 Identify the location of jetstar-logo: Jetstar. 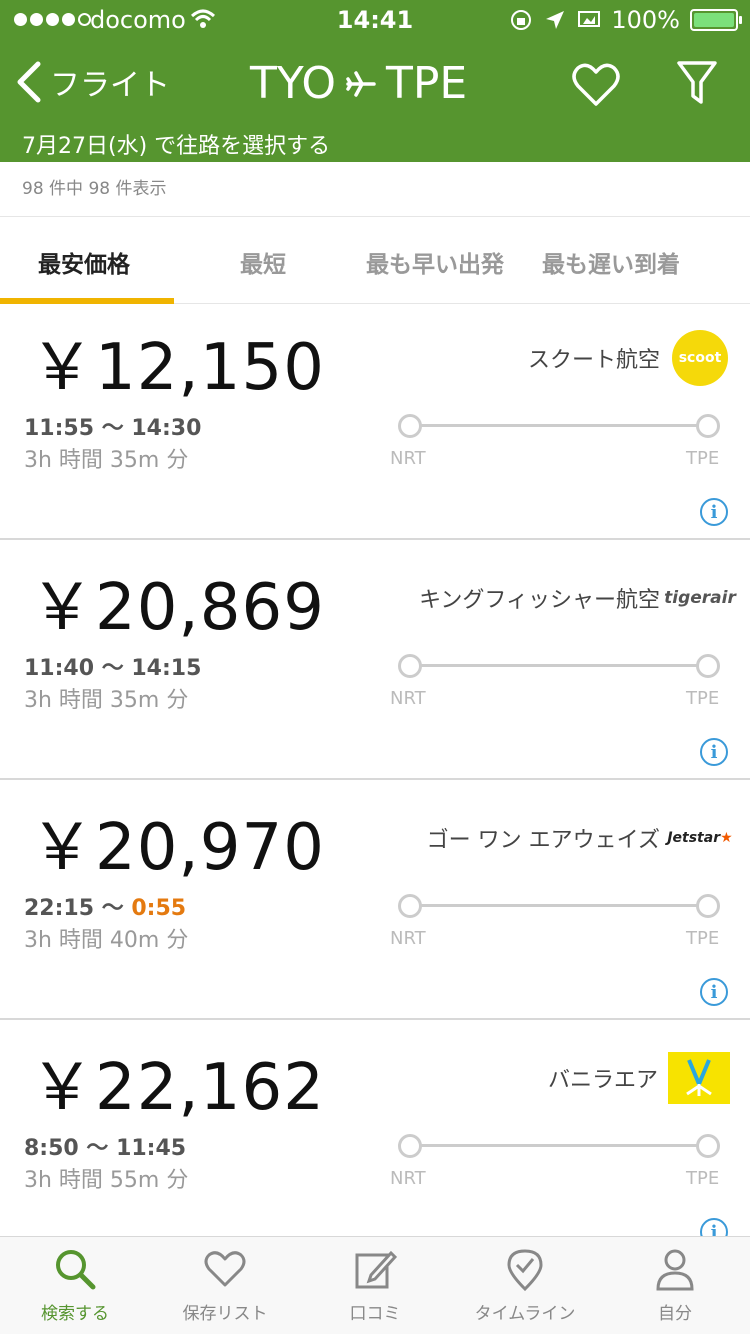
(694, 838).